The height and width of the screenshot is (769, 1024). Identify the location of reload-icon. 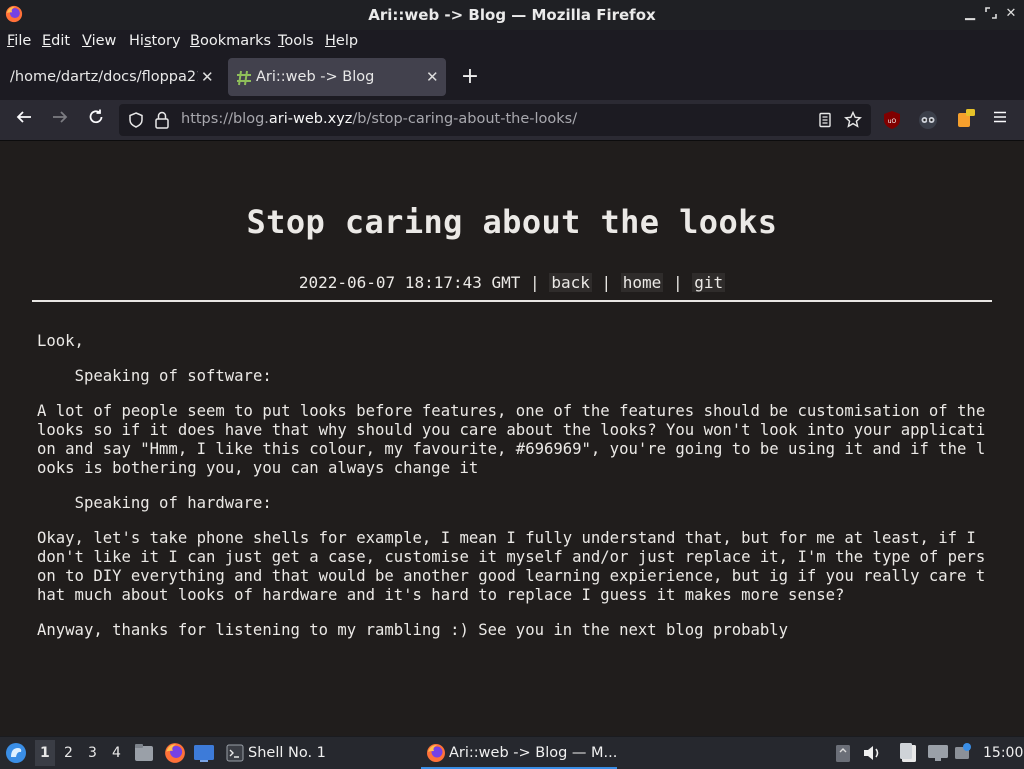
(96, 116).